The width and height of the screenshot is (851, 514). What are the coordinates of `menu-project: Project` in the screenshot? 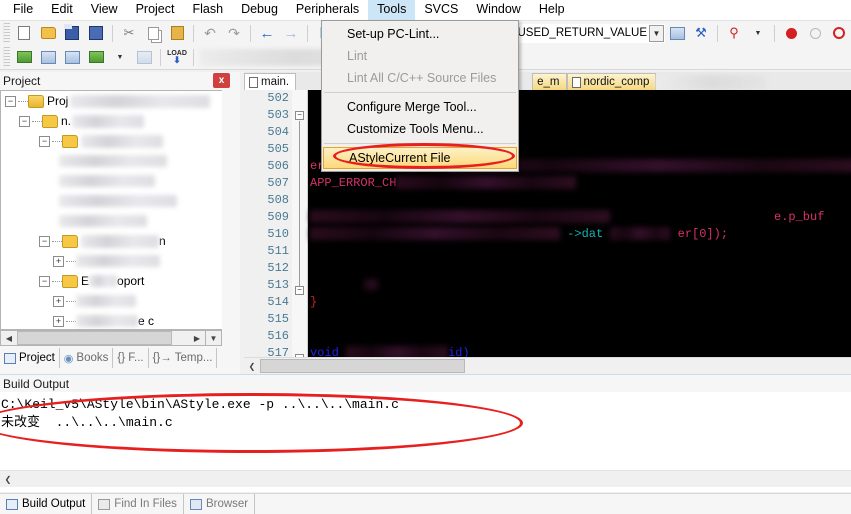 It's located at (155, 10).